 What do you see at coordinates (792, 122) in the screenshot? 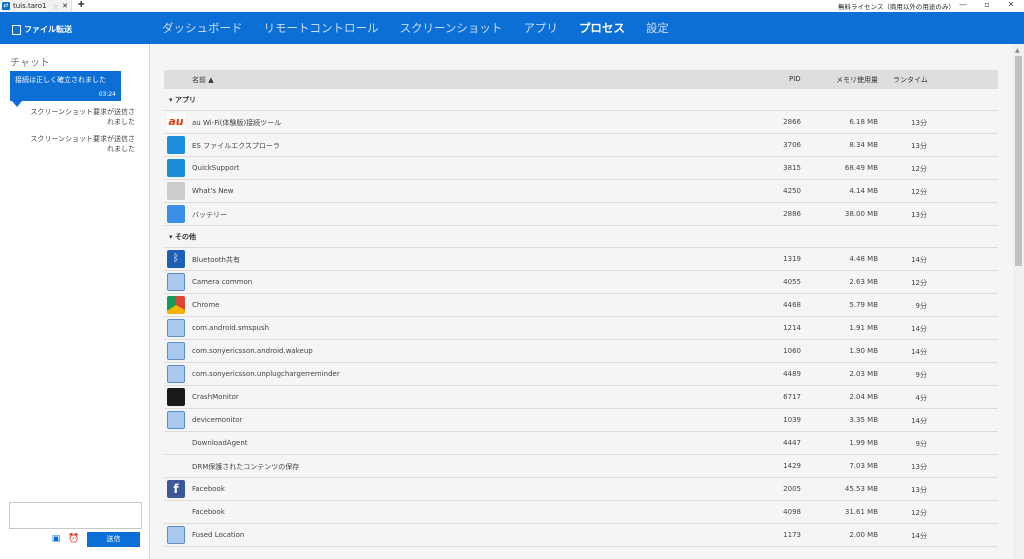
I see `process-pid: 2866` at bounding box center [792, 122].